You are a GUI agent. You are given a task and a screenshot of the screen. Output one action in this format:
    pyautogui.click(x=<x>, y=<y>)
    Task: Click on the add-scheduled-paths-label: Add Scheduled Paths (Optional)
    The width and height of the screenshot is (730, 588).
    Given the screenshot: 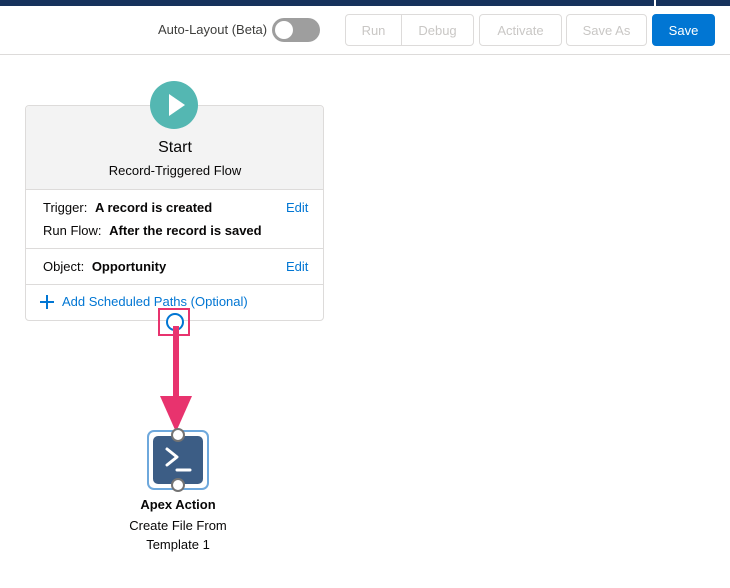 What is the action you would take?
    pyautogui.click(x=155, y=301)
    